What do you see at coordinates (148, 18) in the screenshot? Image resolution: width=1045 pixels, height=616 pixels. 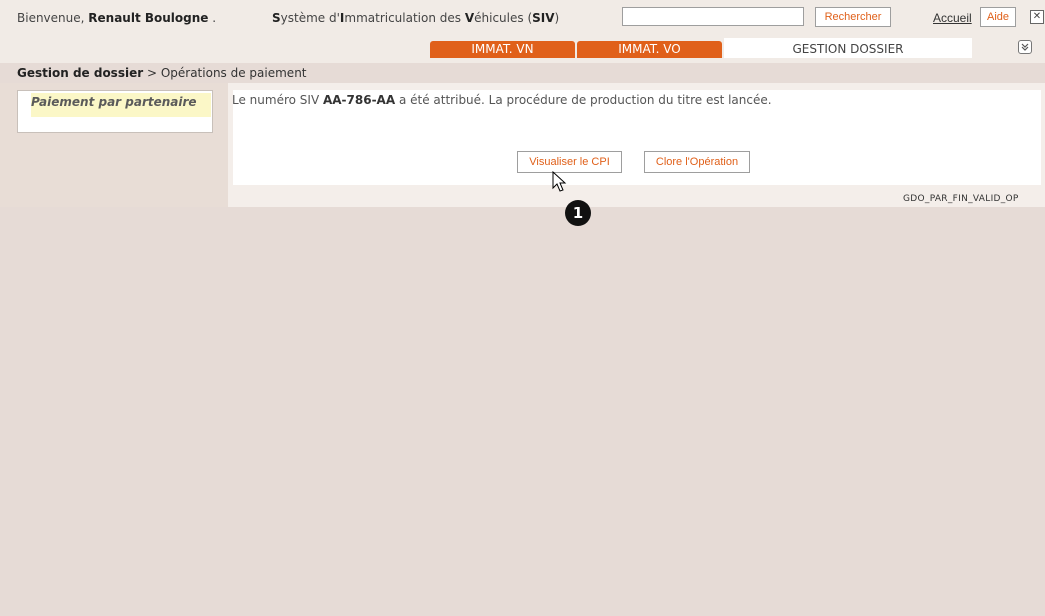 I see `user-name: Renault Boulogne` at bounding box center [148, 18].